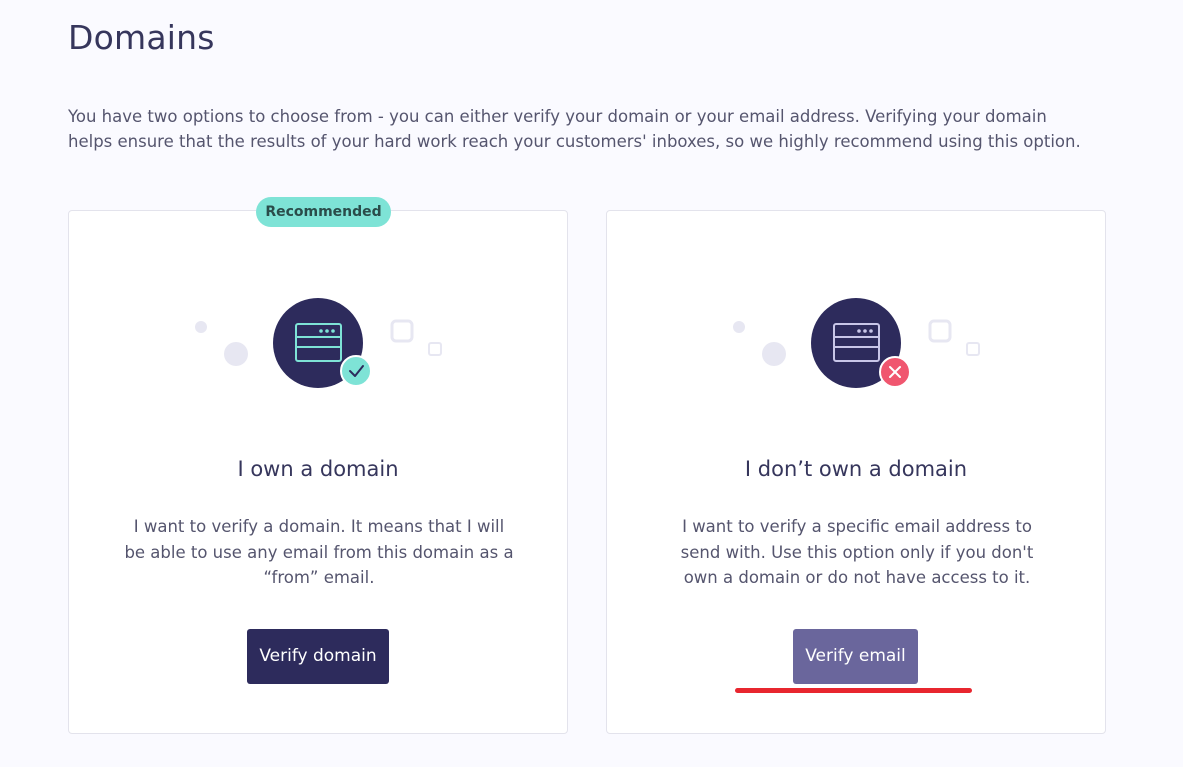 The width and height of the screenshot is (1183, 767). What do you see at coordinates (318, 469) in the screenshot?
I see `own-domain-title: I own a domain` at bounding box center [318, 469].